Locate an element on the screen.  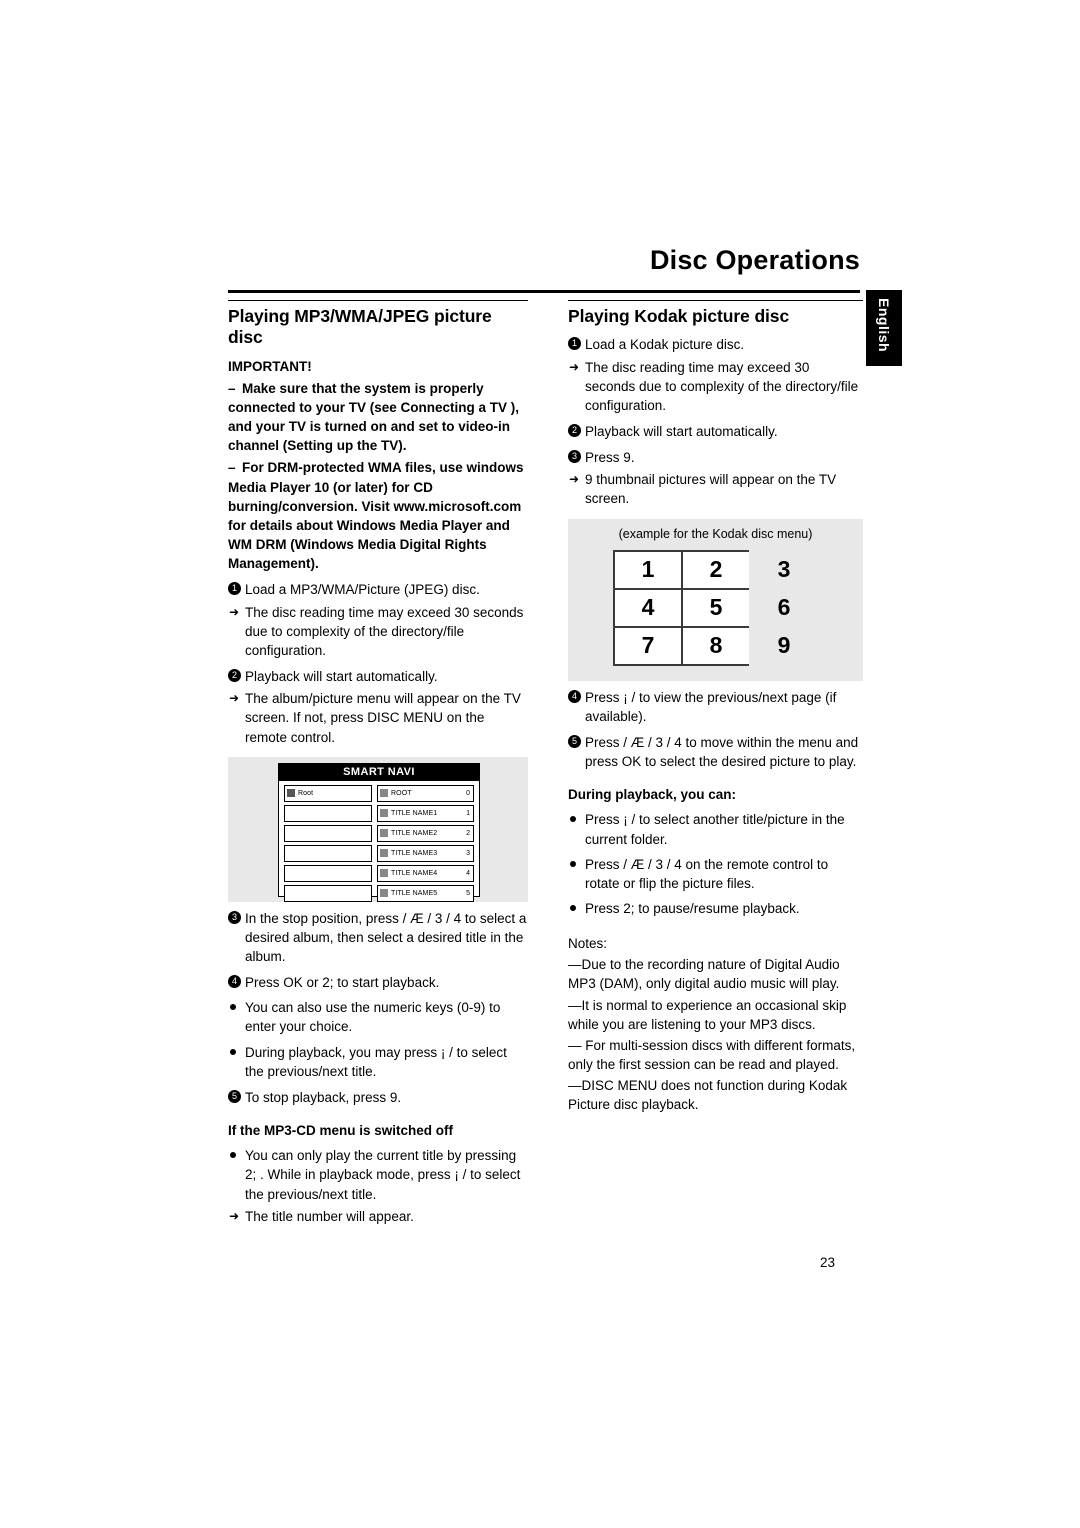
left-subheading: If the MP3-CD menu is switched off is located at coordinates (341, 1131).